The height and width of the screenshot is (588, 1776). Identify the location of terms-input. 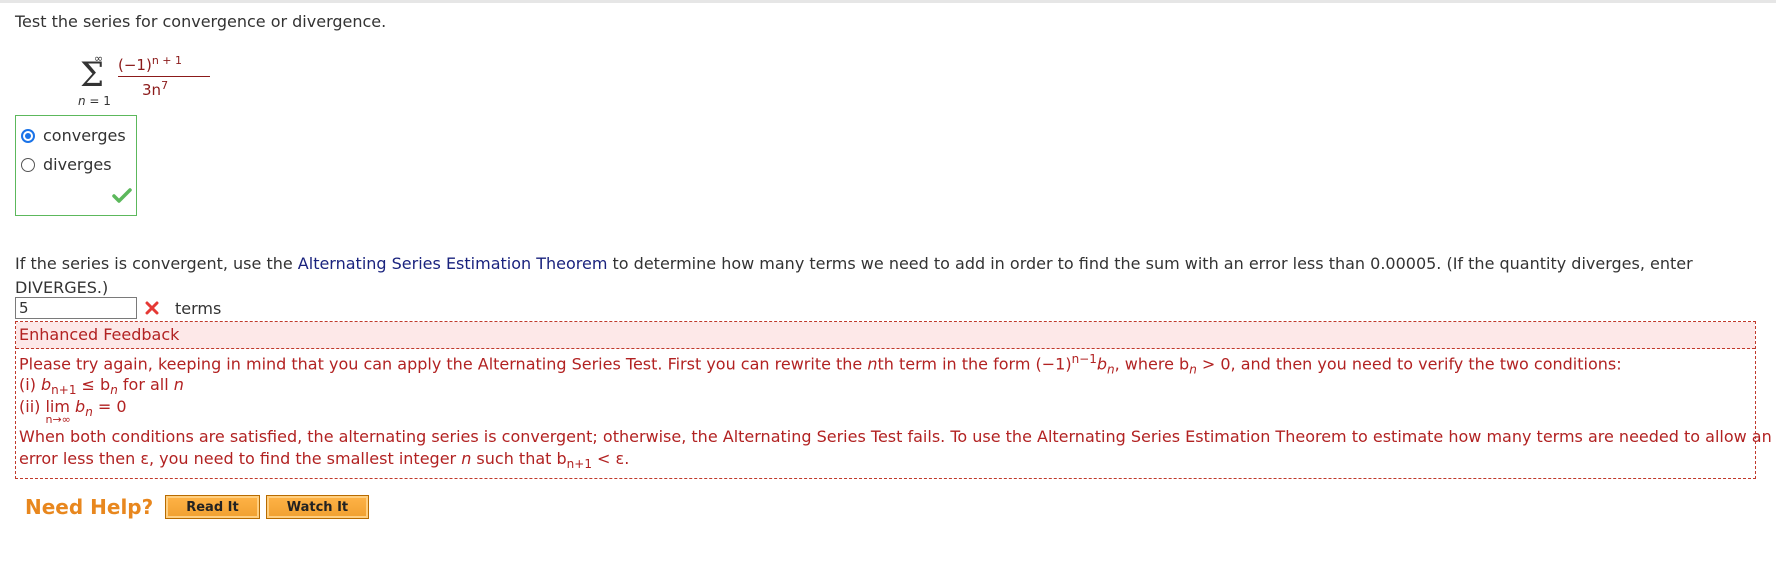
(76, 308).